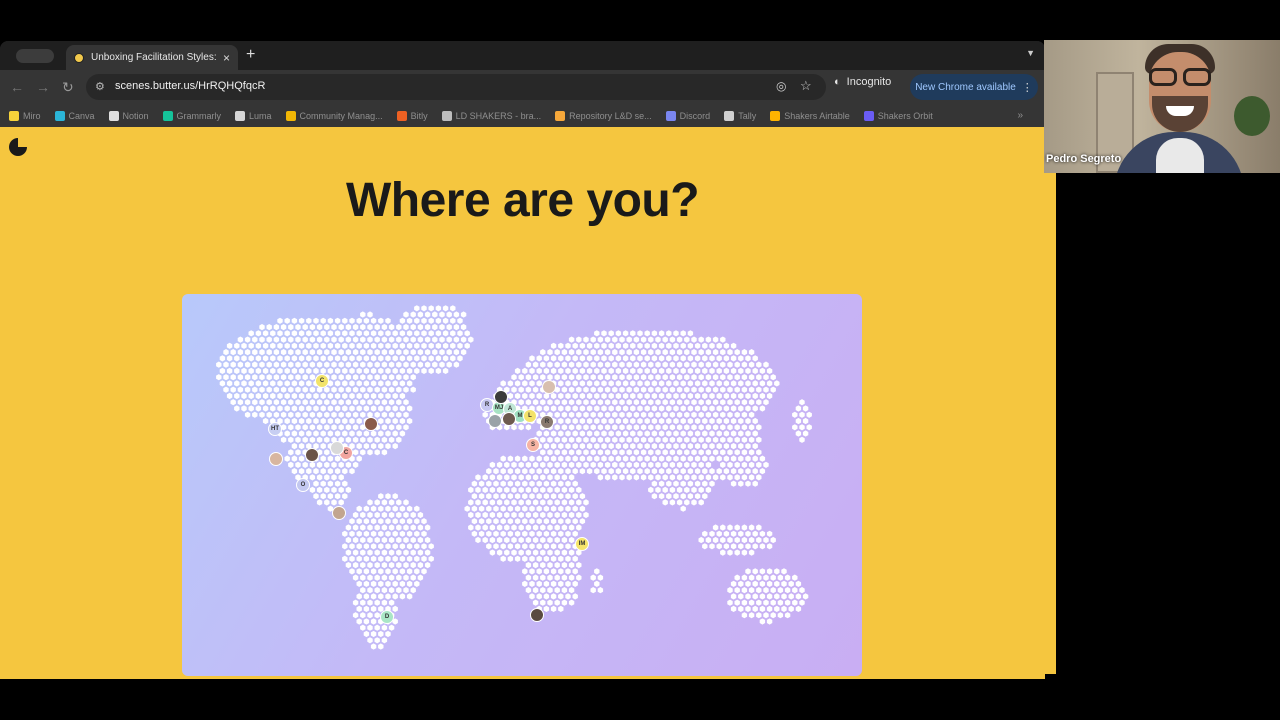  What do you see at coordinates (253, 115) in the screenshot?
I see `bookmark-item: Luma` at bounding box center [253, 115].